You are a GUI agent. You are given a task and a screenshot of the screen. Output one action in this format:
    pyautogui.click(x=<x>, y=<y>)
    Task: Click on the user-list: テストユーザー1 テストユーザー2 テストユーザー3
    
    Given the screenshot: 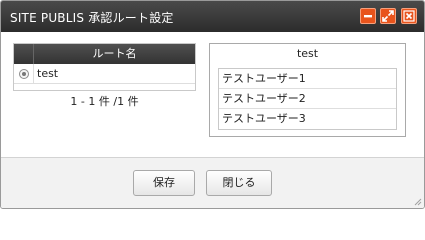 What is the action you would take?
    pyautogui.click(x=307, y=99)
    